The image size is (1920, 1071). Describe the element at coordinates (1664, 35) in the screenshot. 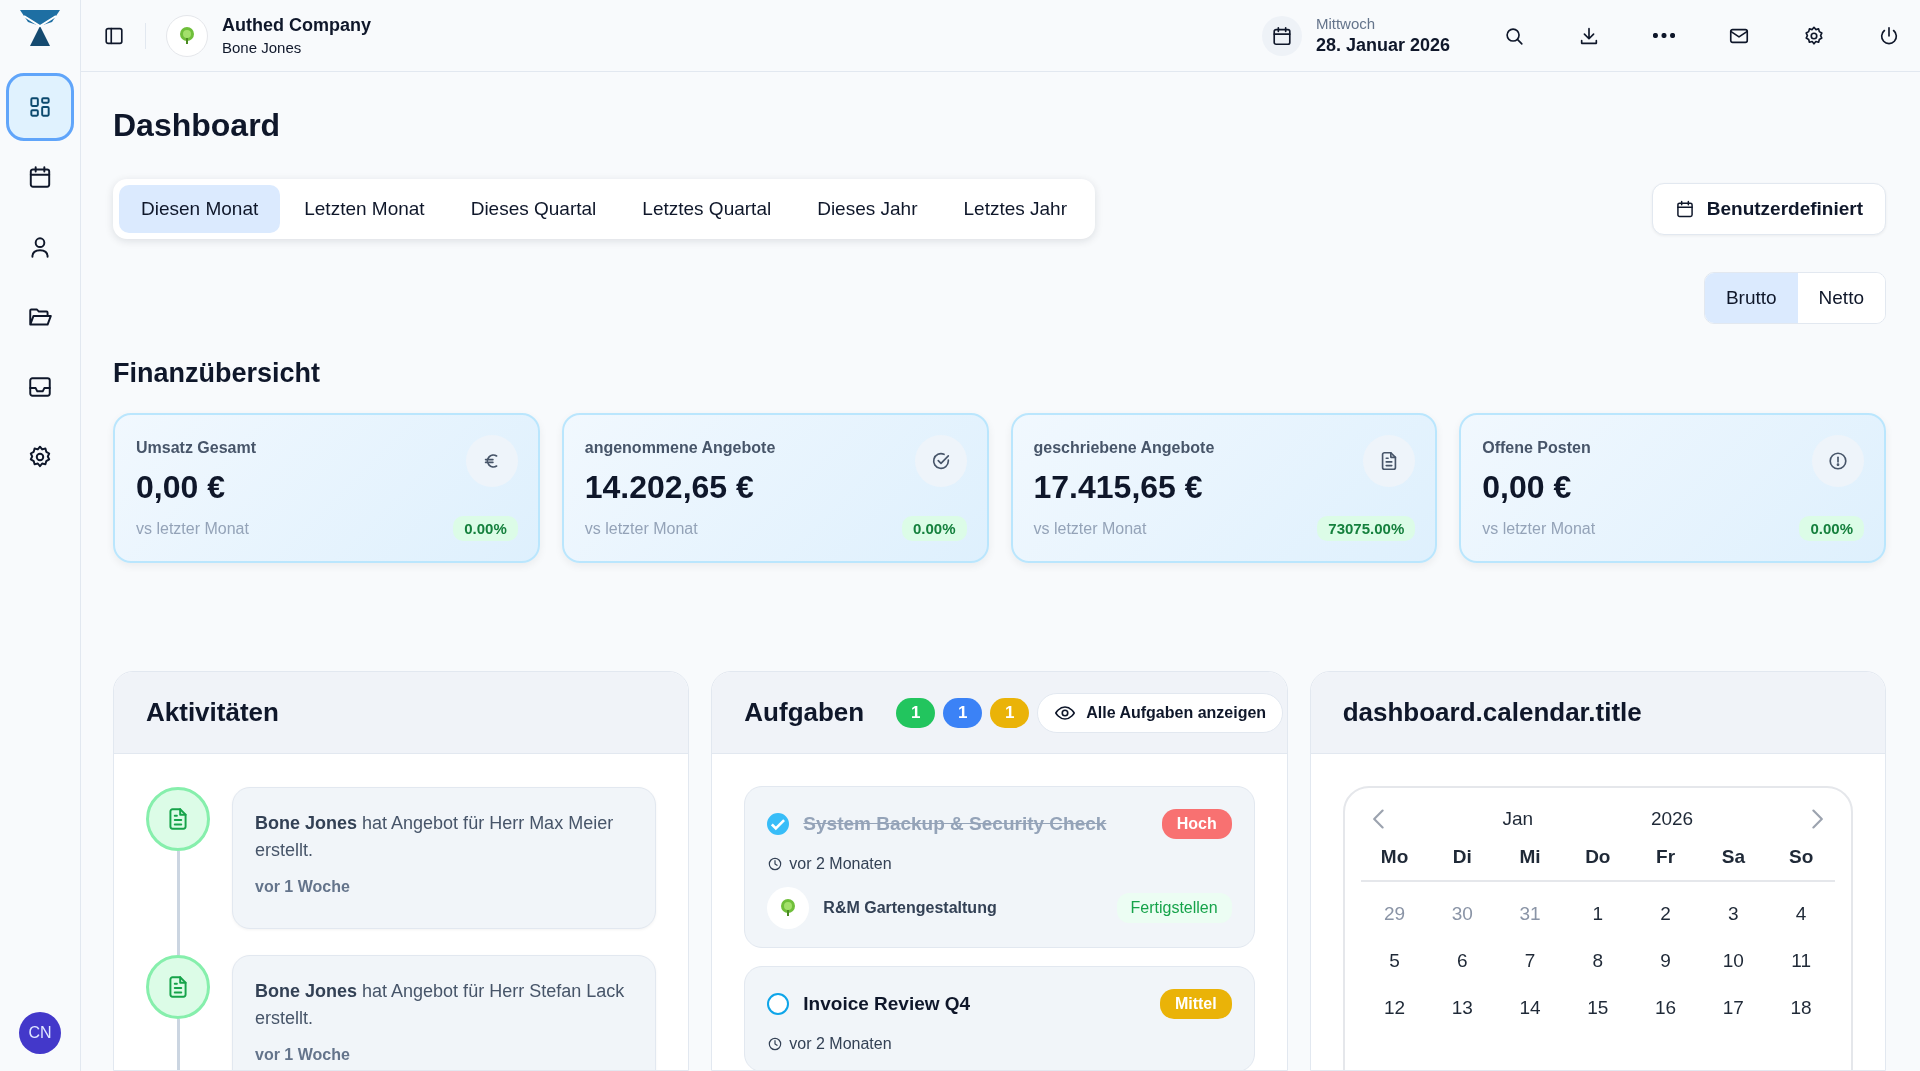

I see `more-icon` at that location.